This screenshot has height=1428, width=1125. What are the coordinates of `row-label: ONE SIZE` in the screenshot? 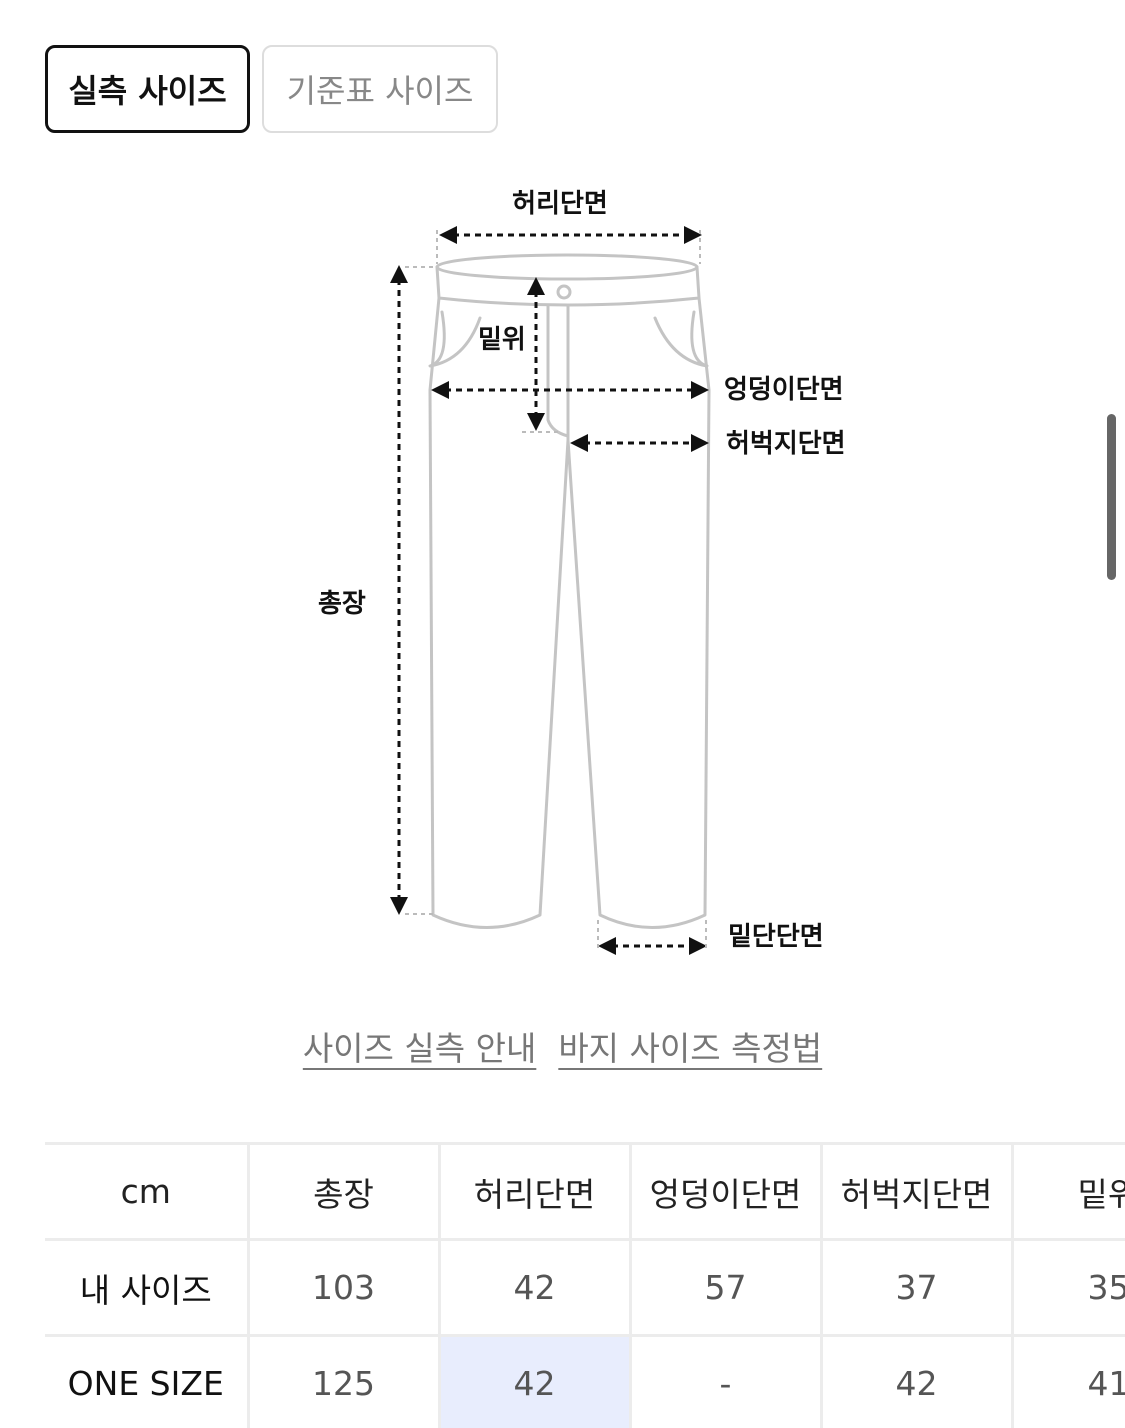 It's located at (147, 1381).